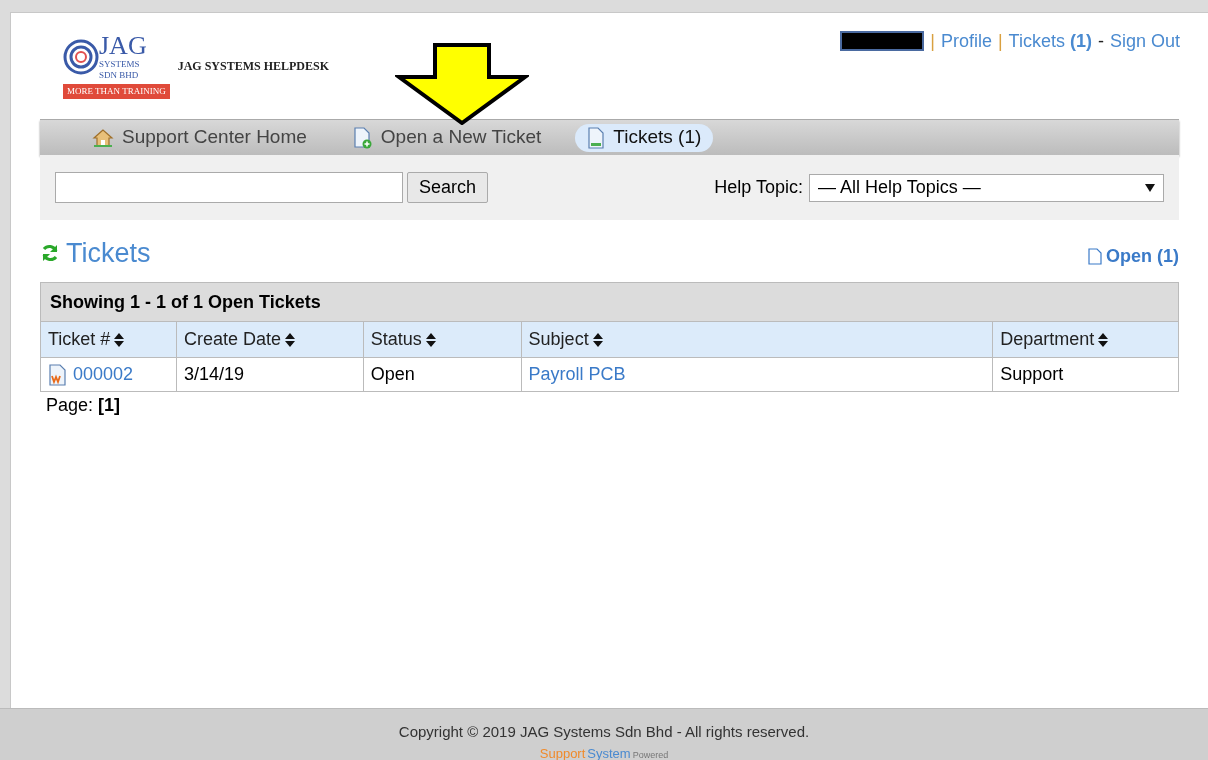 This screenshot has height=760, width=1208. Describe the element at coordinates (609, 302) in the screenshot. I see `table-caption: Showing 1 - 1 of 1 Open Tickets` at that location.